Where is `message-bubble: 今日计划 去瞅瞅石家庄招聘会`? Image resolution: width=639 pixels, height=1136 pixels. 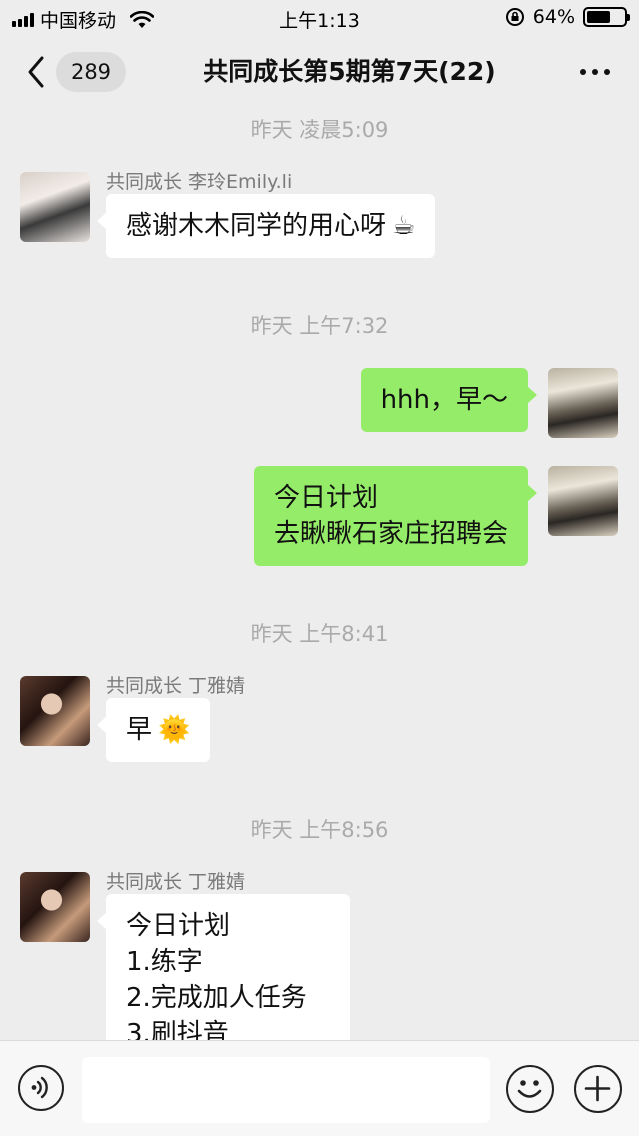 message-bubble: 今日计划 去瞅瞅石家庄招聘会 is located at coordinates (395, 516).